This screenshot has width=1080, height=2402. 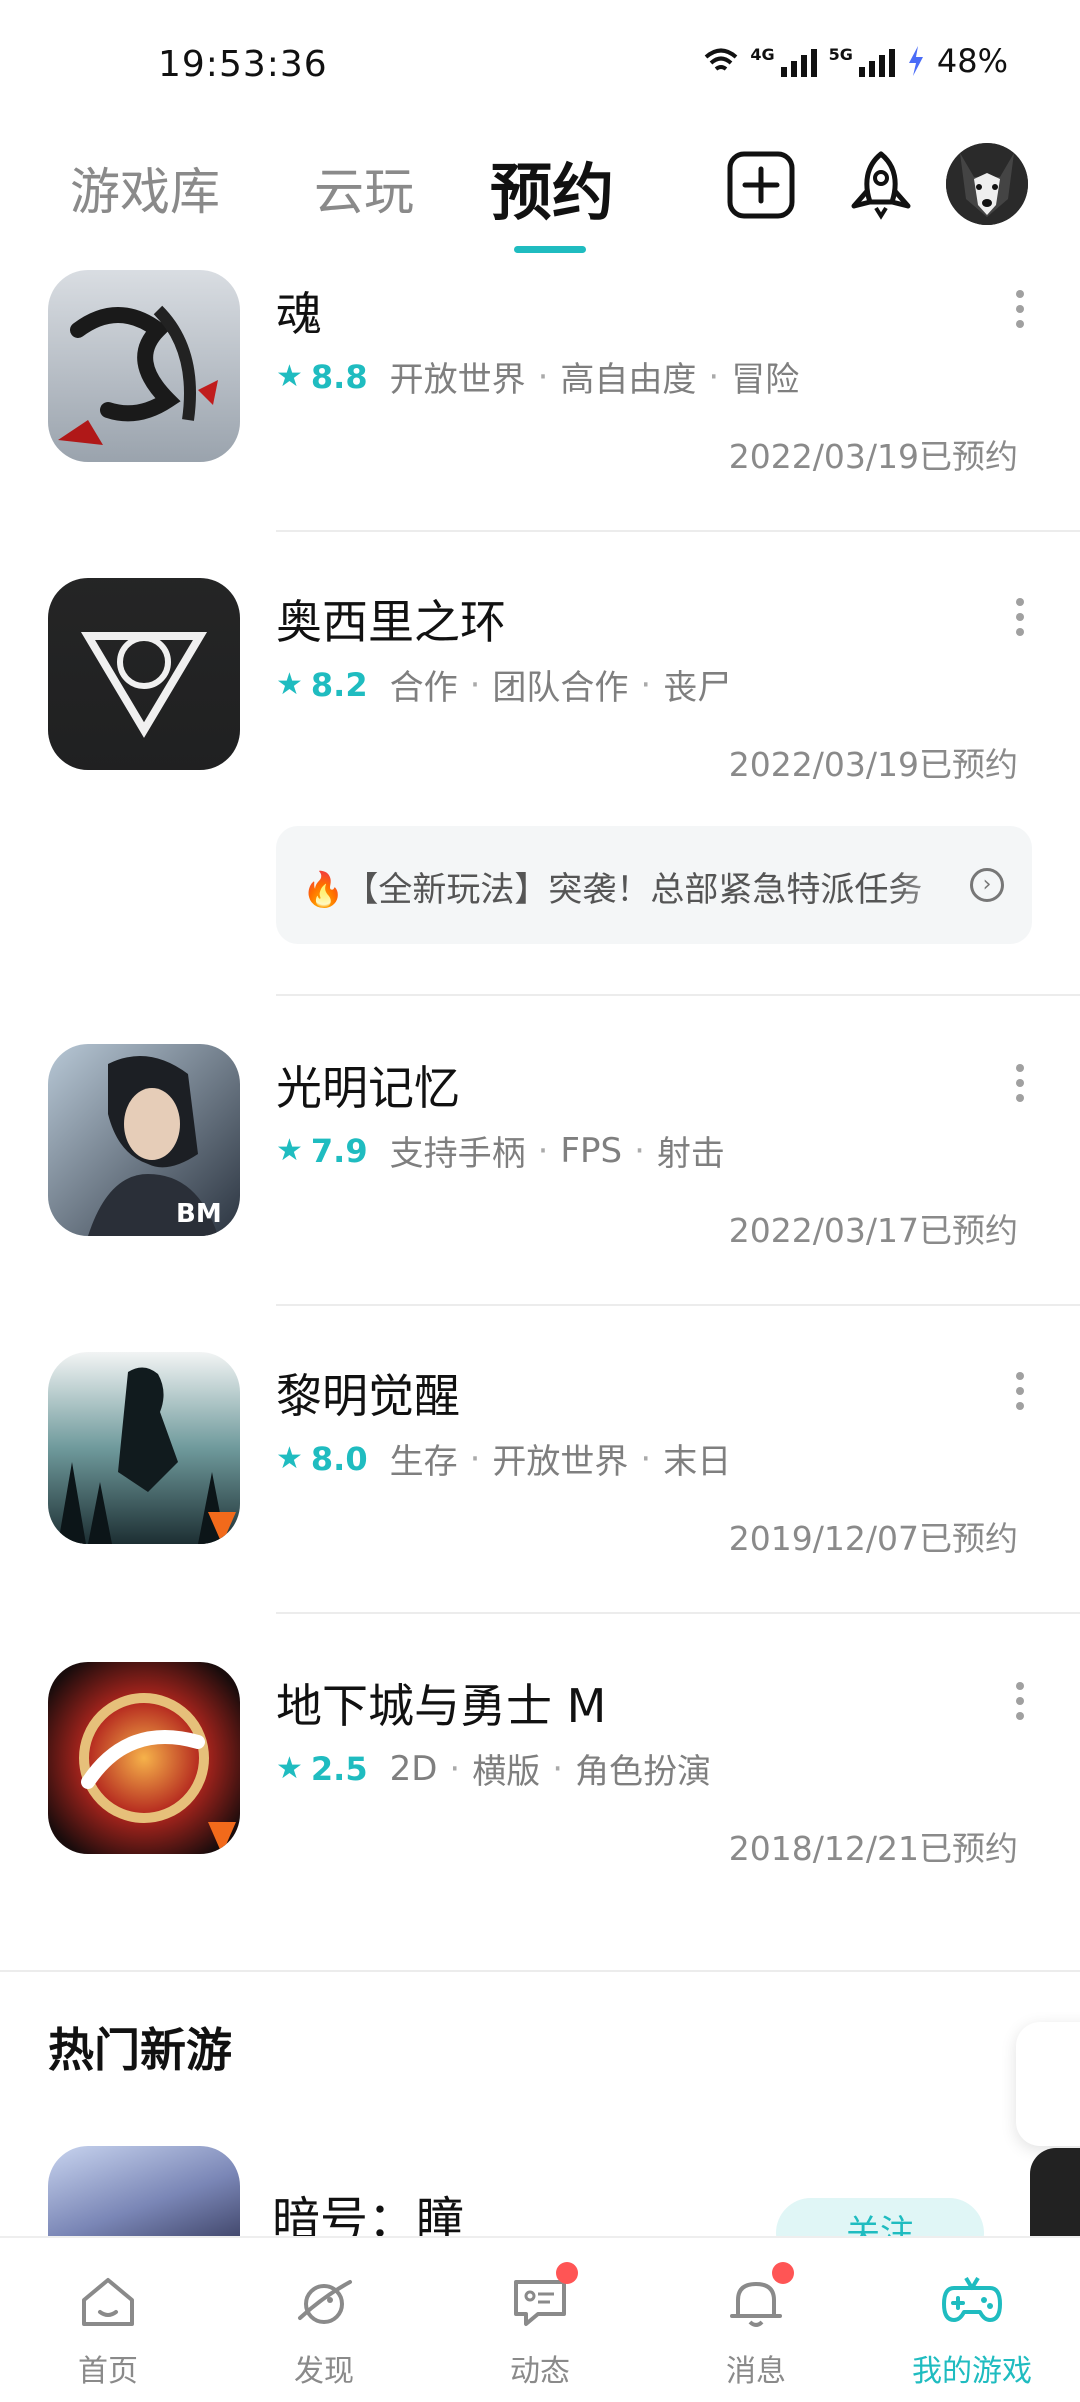 What do you see at coordinates (423, 1462) in the screenshot?
I see `game-tag: 生存` at bounding box center [423, 1462].